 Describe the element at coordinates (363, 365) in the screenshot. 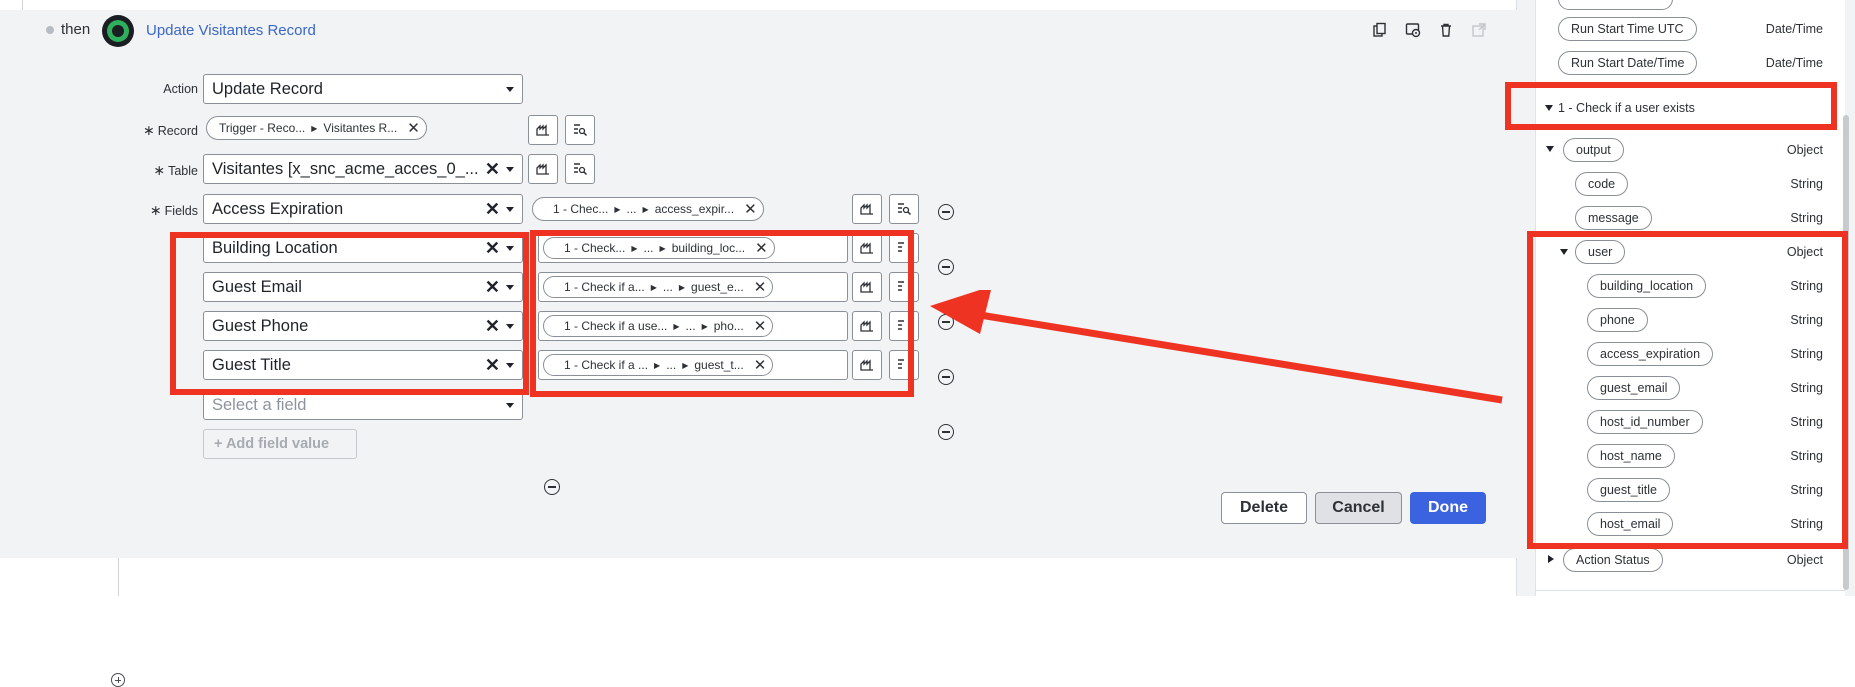

I see `field-select: Guest Title ✕` at that location.